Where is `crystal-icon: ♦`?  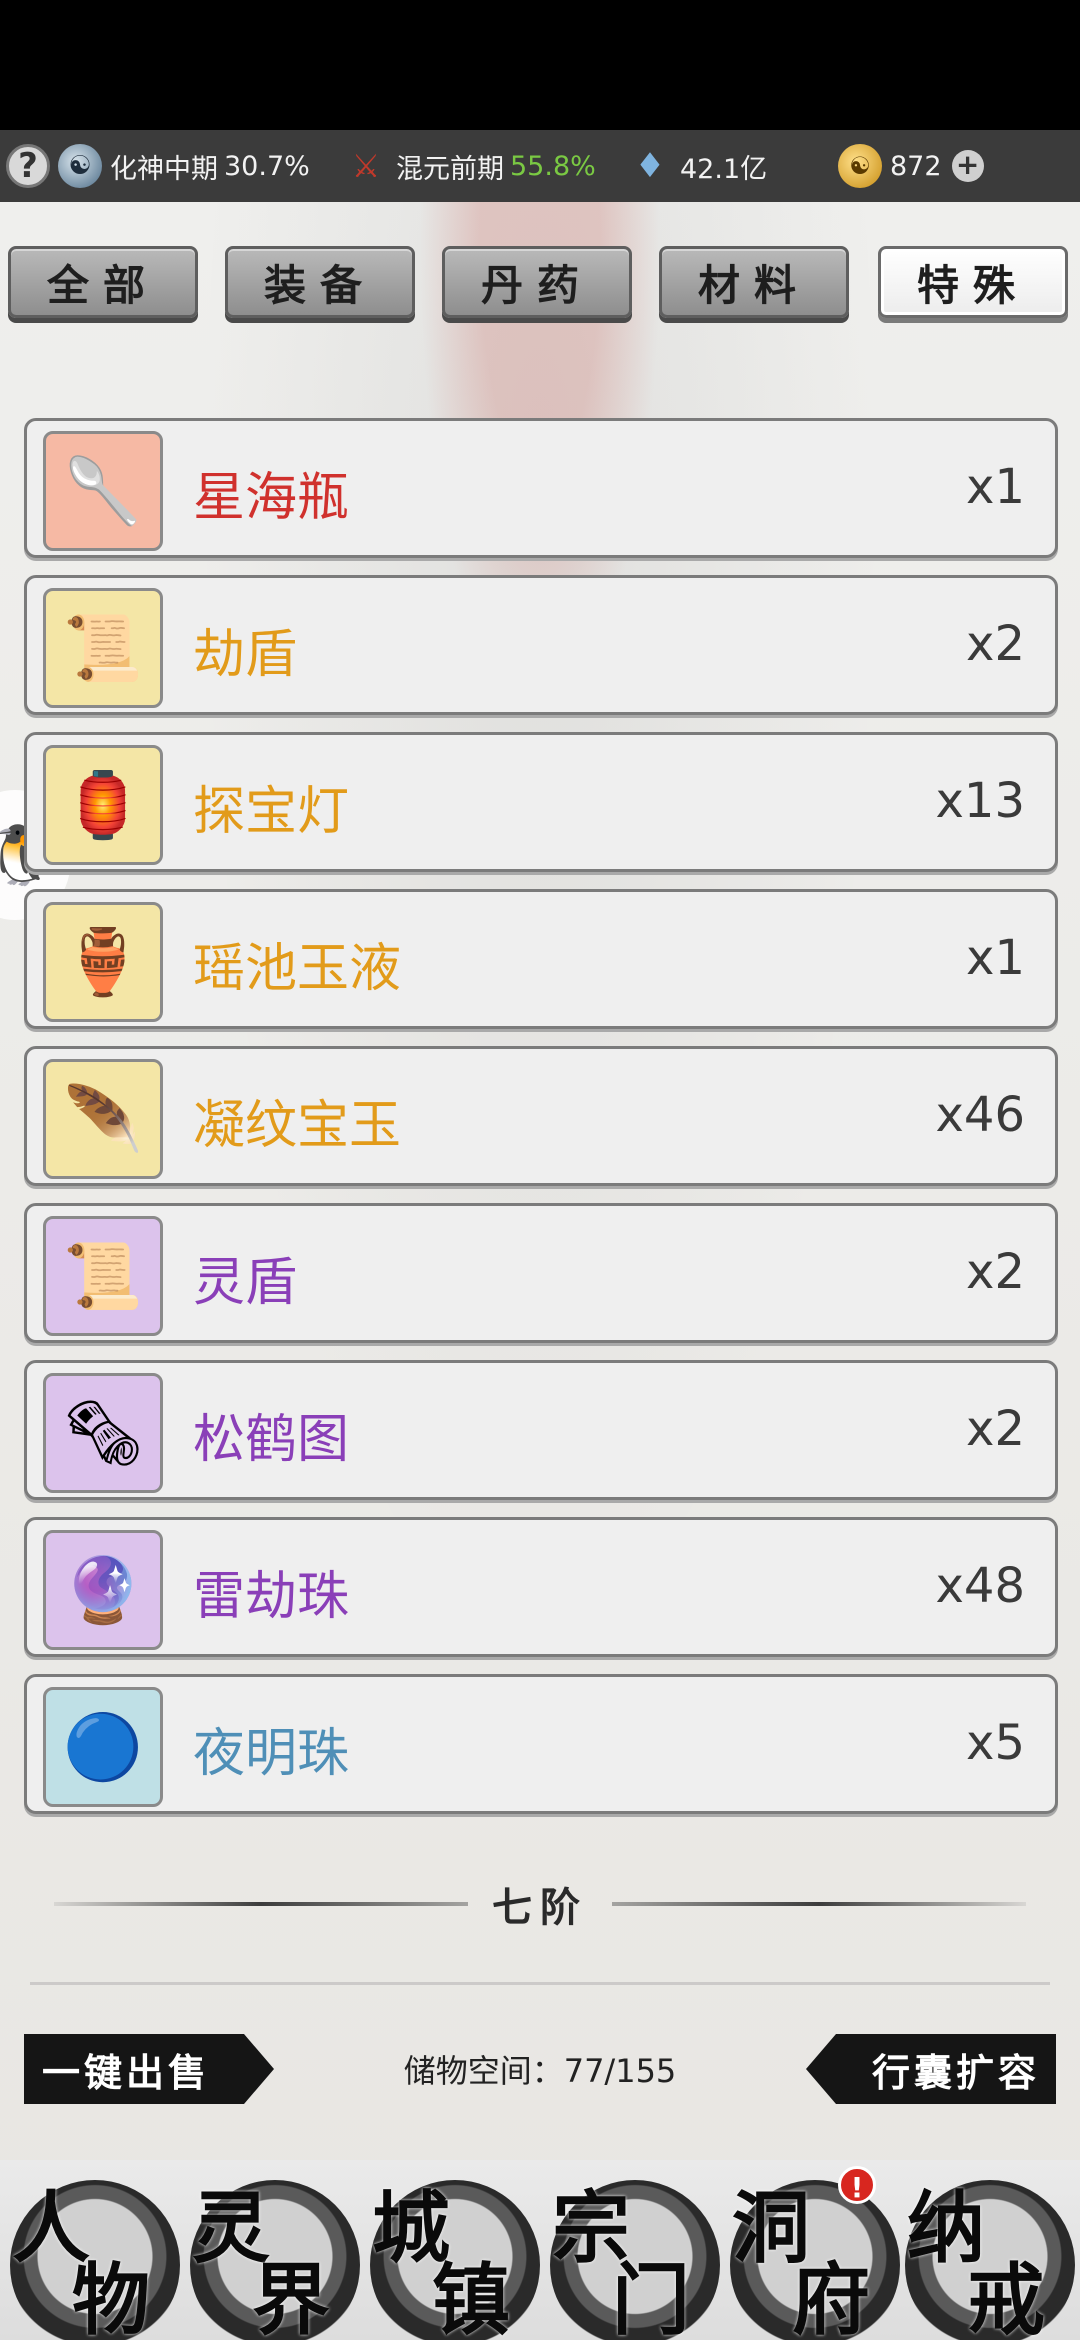 crystal-icon: ♦ is located at coordinates (650, 166).